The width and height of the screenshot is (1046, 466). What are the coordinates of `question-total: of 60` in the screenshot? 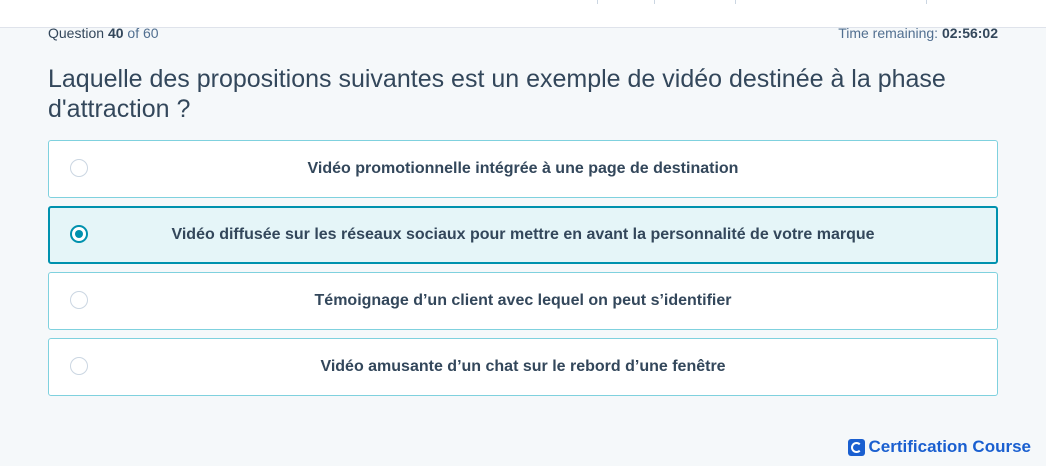 It's located at (143, 33).